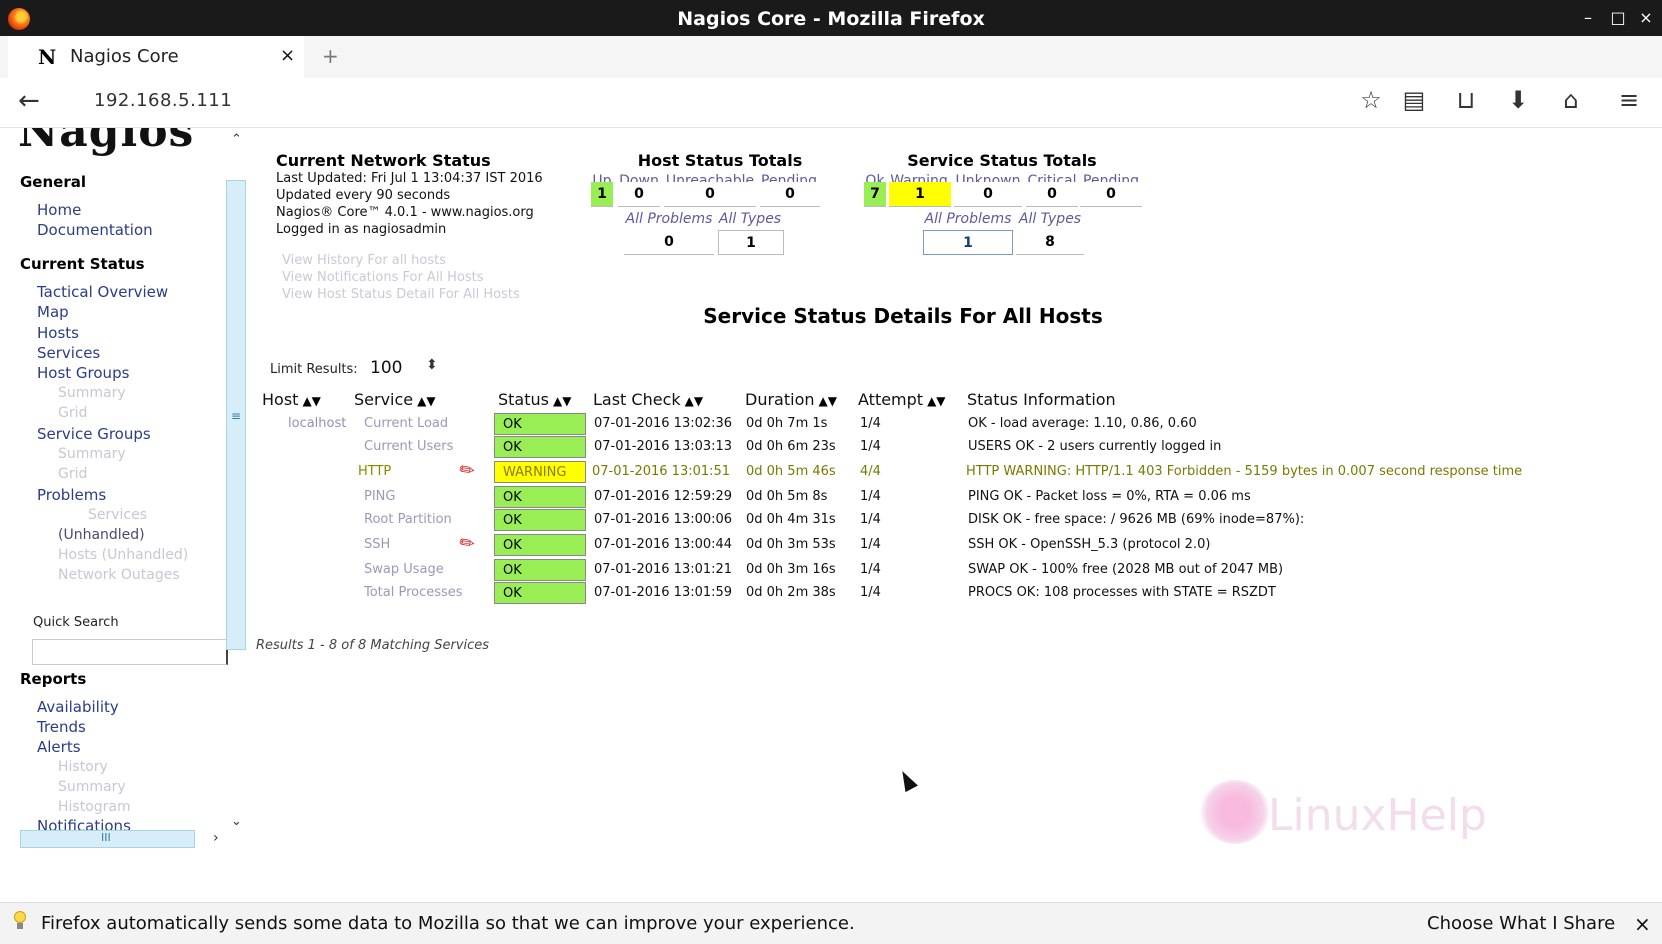  I want to click on col-duration: Duration ▲▼, so click(791, 399).